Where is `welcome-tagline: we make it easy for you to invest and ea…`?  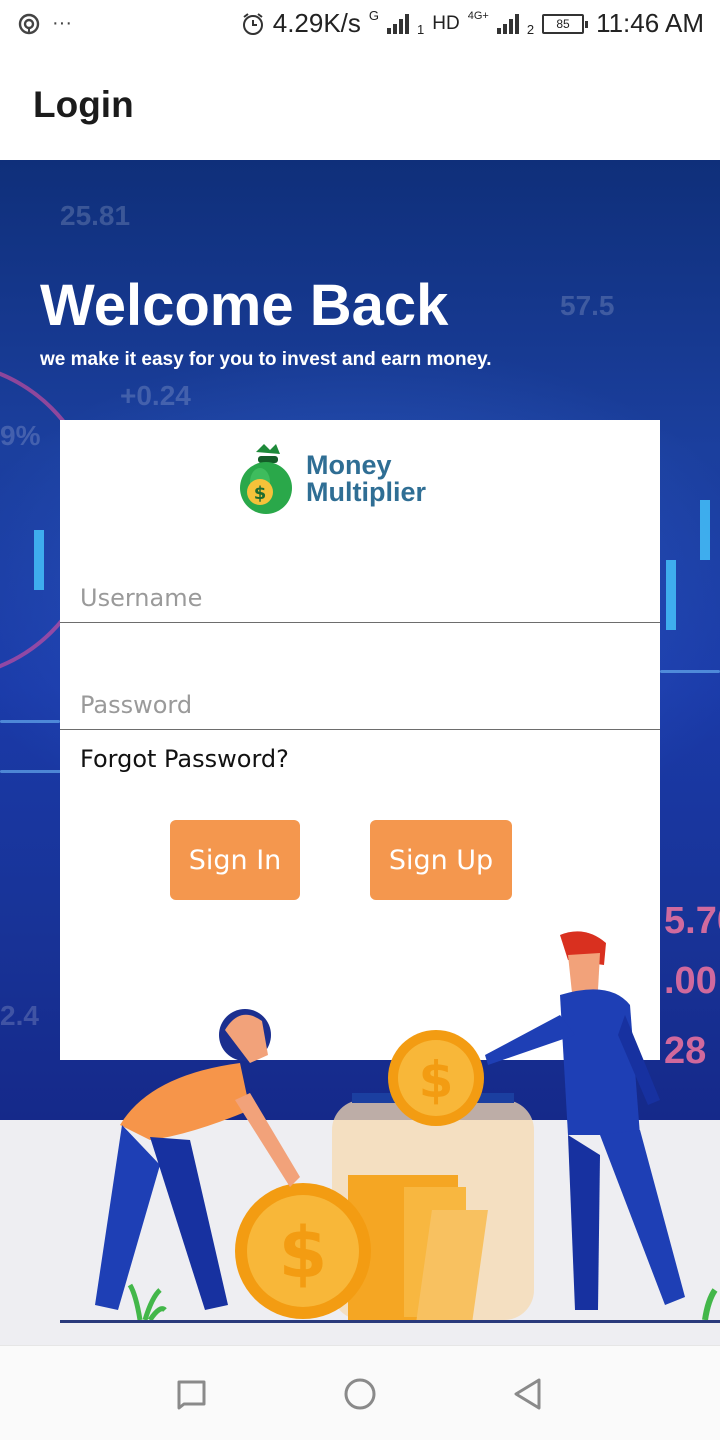 welcome-tagline: we make it easy for you to invest and ea… is located at coordinates (266, 359).